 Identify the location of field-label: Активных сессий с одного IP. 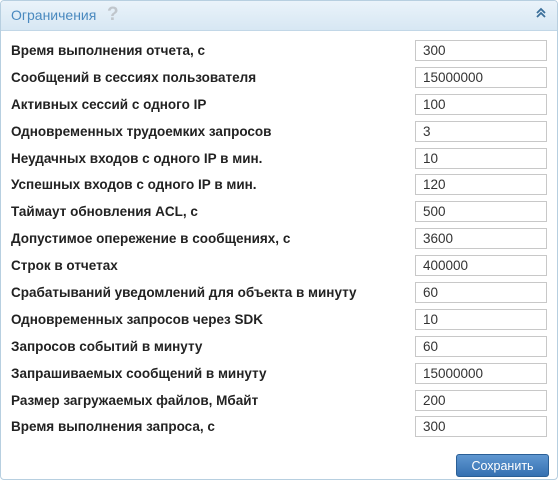
(109, 104).